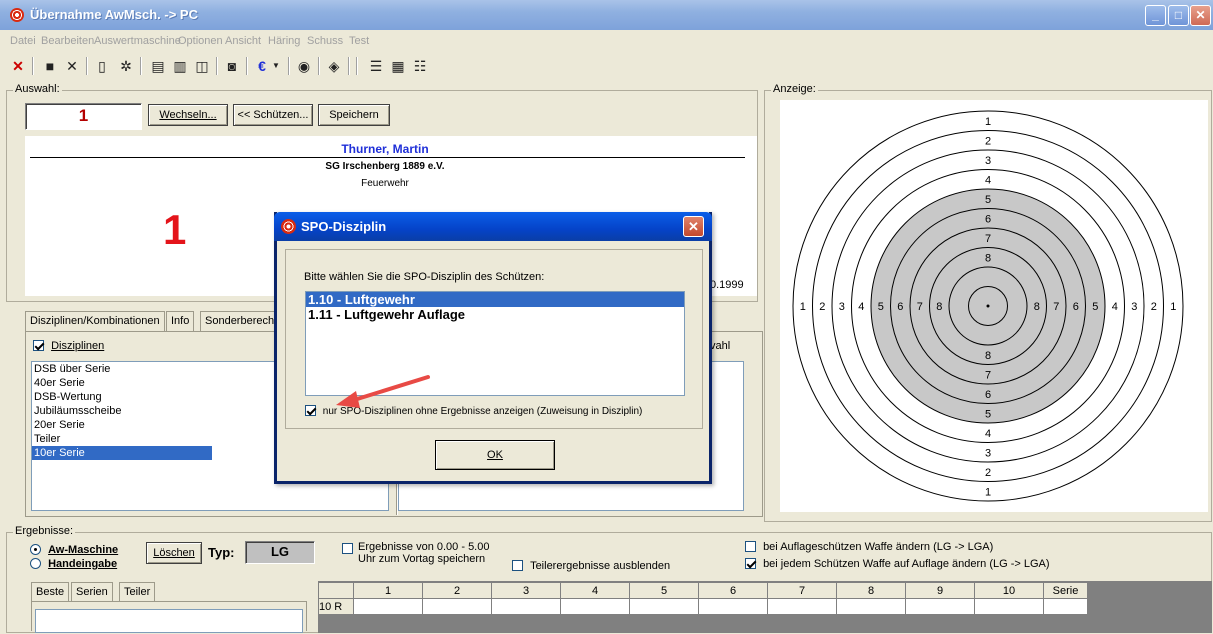  Describe the element at coordinates (126, 66) in the screenshot. I see `settings-icon: ✲` at that location.